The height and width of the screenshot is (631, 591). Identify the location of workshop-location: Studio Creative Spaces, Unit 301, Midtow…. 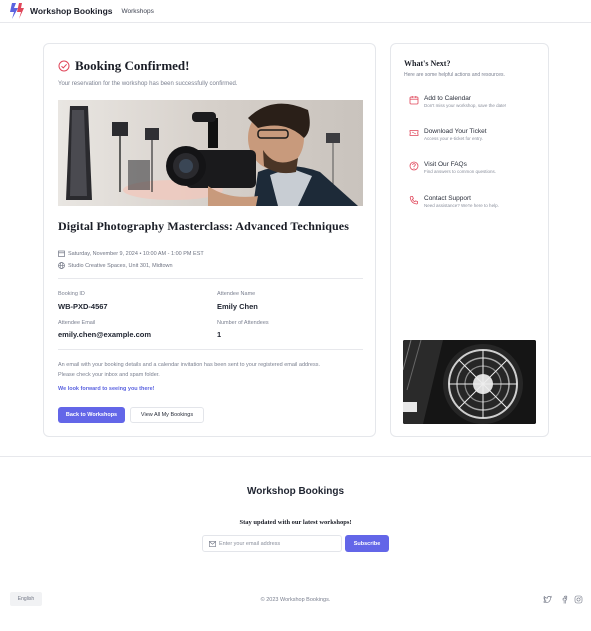
(120, 265).